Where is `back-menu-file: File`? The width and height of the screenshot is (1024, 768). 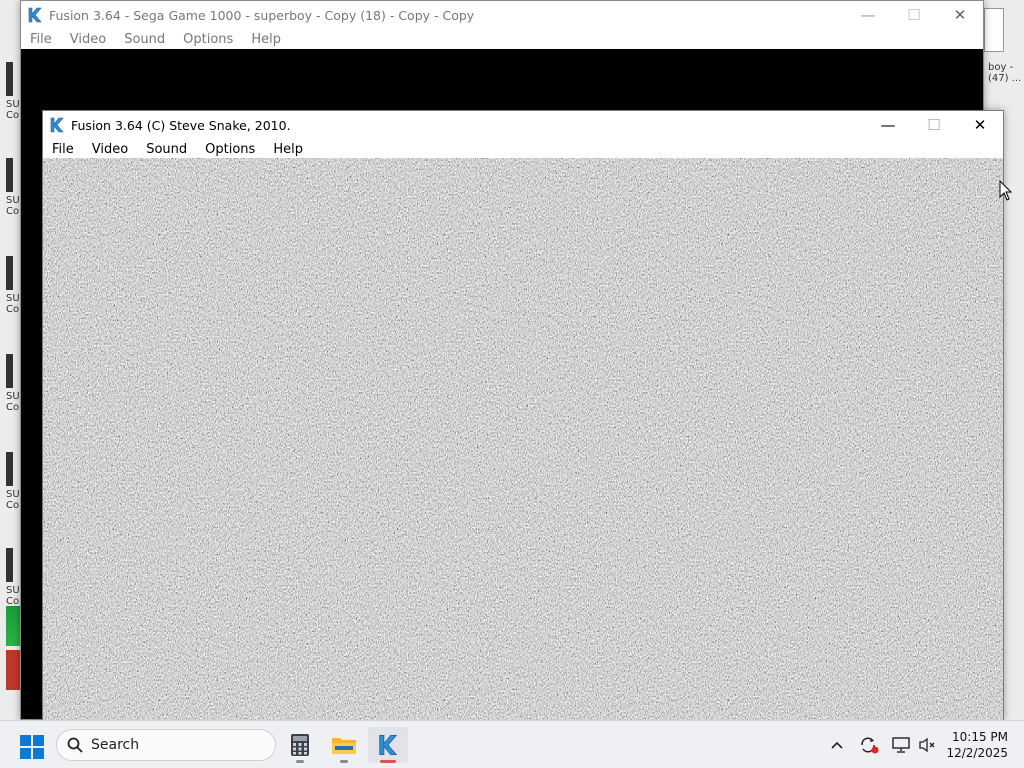 back-menu-file: File is located at coordinates (41, 39).